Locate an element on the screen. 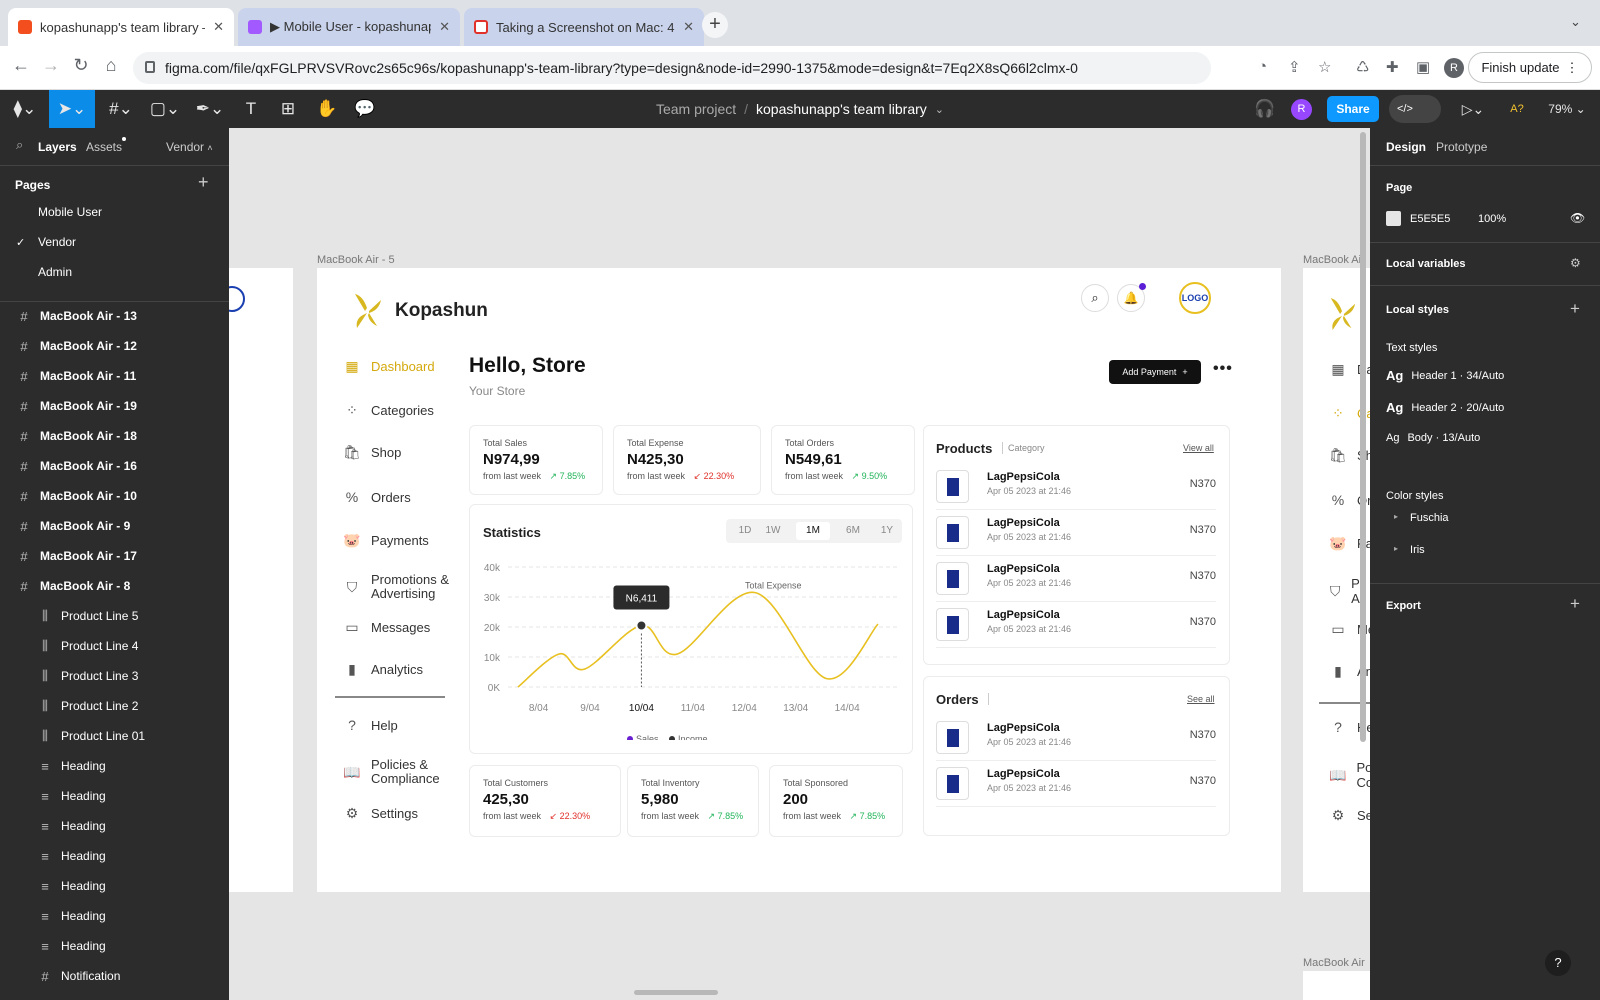 The height and width of the screenshot is (1000, 1600). layer-item: # Notification is located at coordinates (114, 976).